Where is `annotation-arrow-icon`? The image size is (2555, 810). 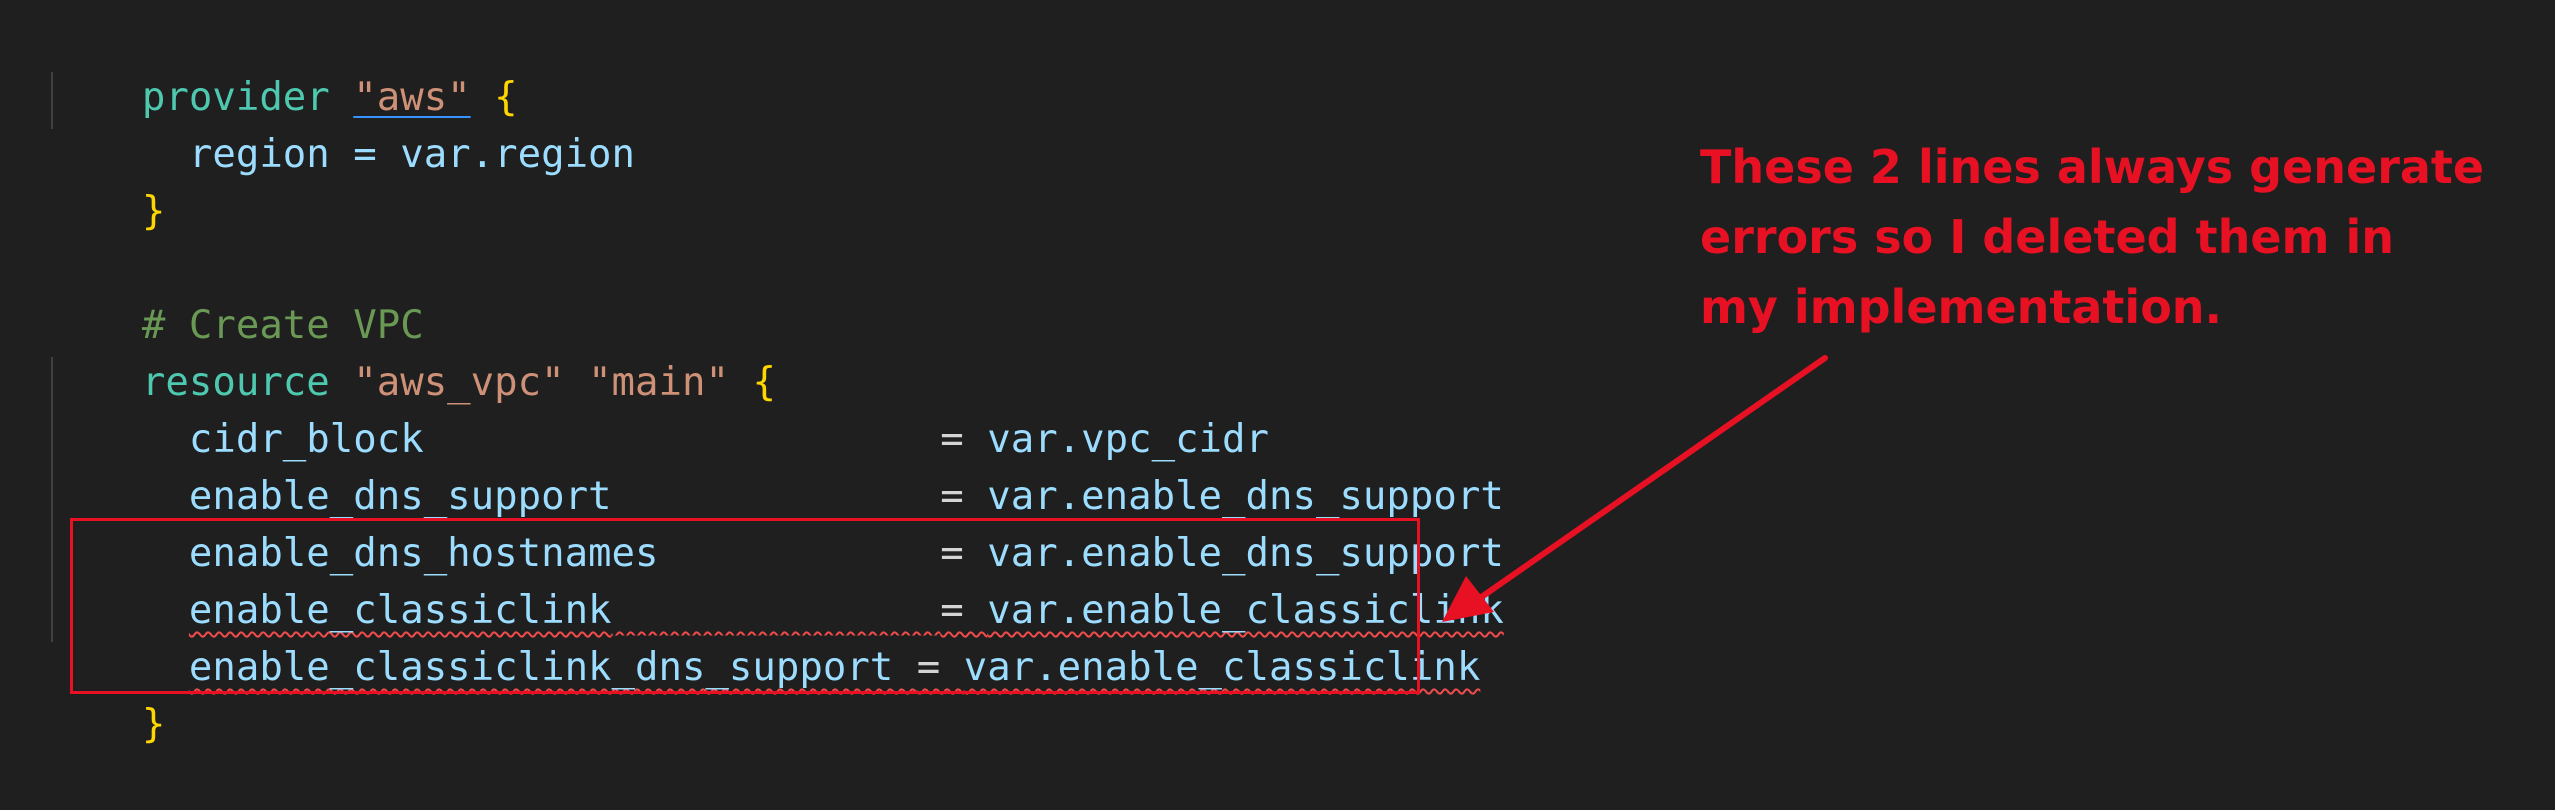 annotation-arrow-icon is located at coordinates (1635, 488).